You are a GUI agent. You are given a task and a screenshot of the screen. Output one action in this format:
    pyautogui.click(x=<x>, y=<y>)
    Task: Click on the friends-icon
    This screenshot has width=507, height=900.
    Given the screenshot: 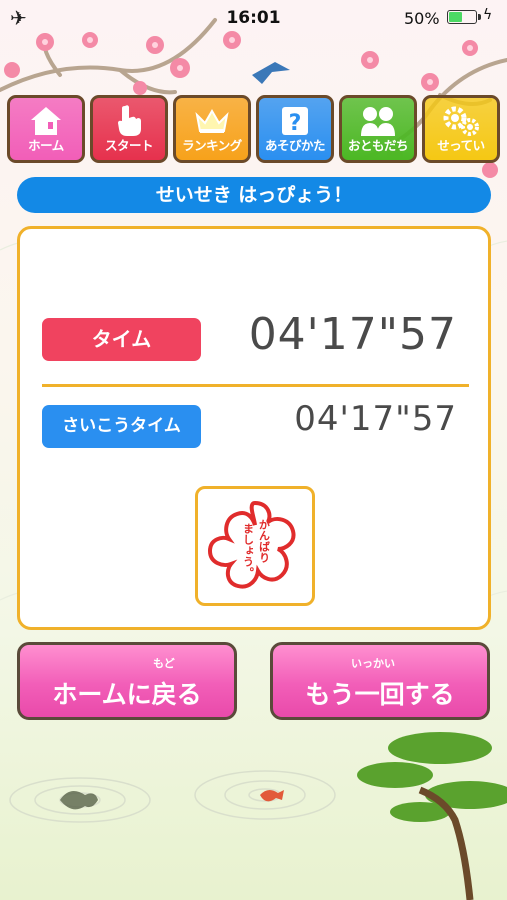 What is the action you would take?
    pyautogui.click(x=378, y=121)
    